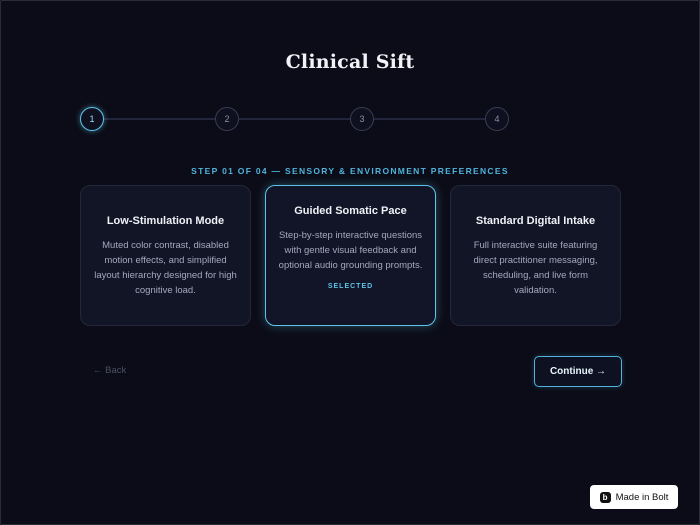  Describe the element at coordinates (350, 62) in the screenshot. I see `page-title: Clinical Sift` at that location.